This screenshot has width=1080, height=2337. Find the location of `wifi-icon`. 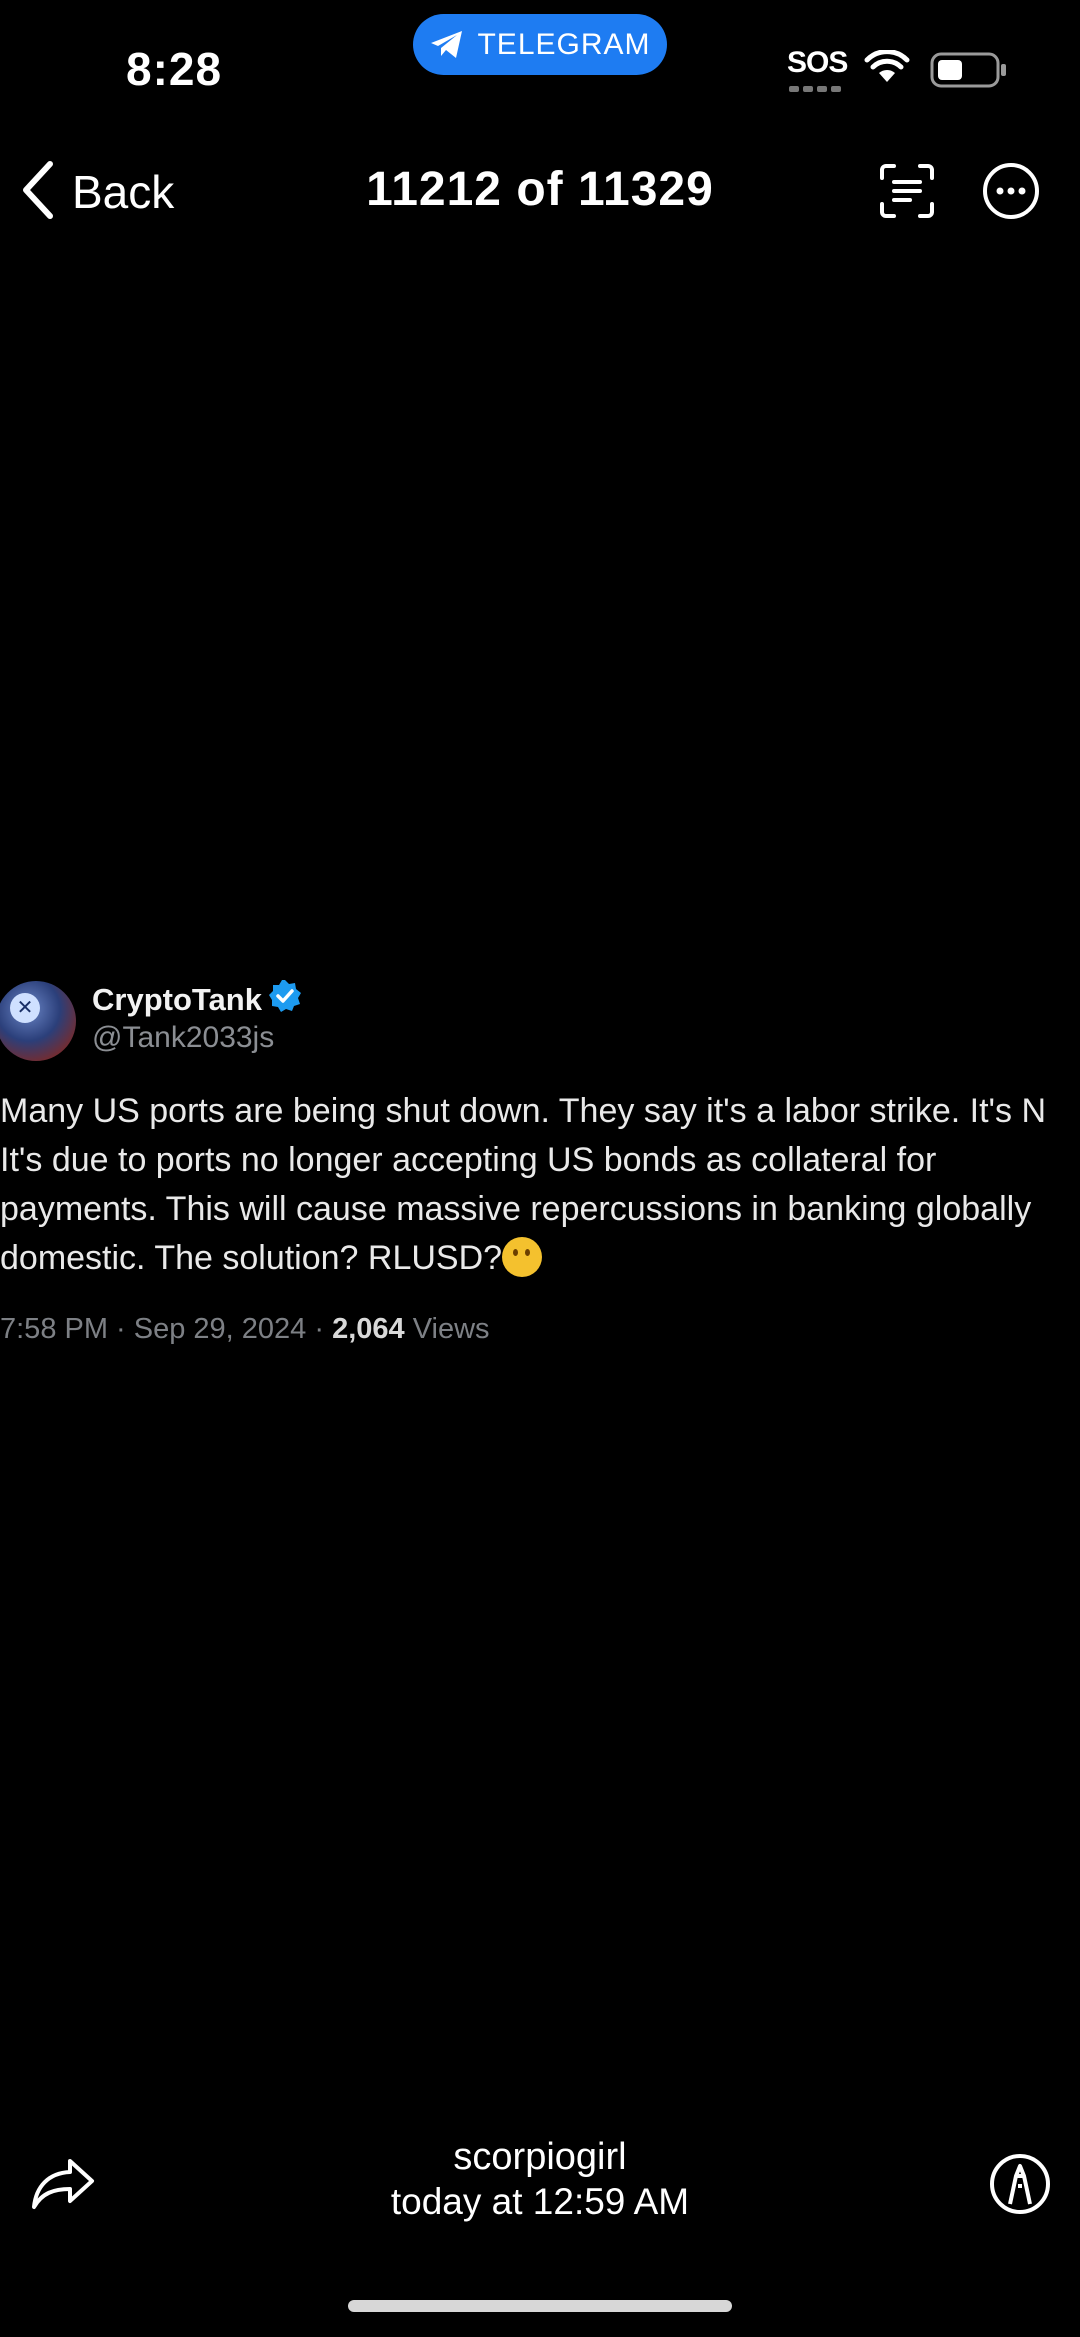

wifi-icon is located at coordinates (887, 69).